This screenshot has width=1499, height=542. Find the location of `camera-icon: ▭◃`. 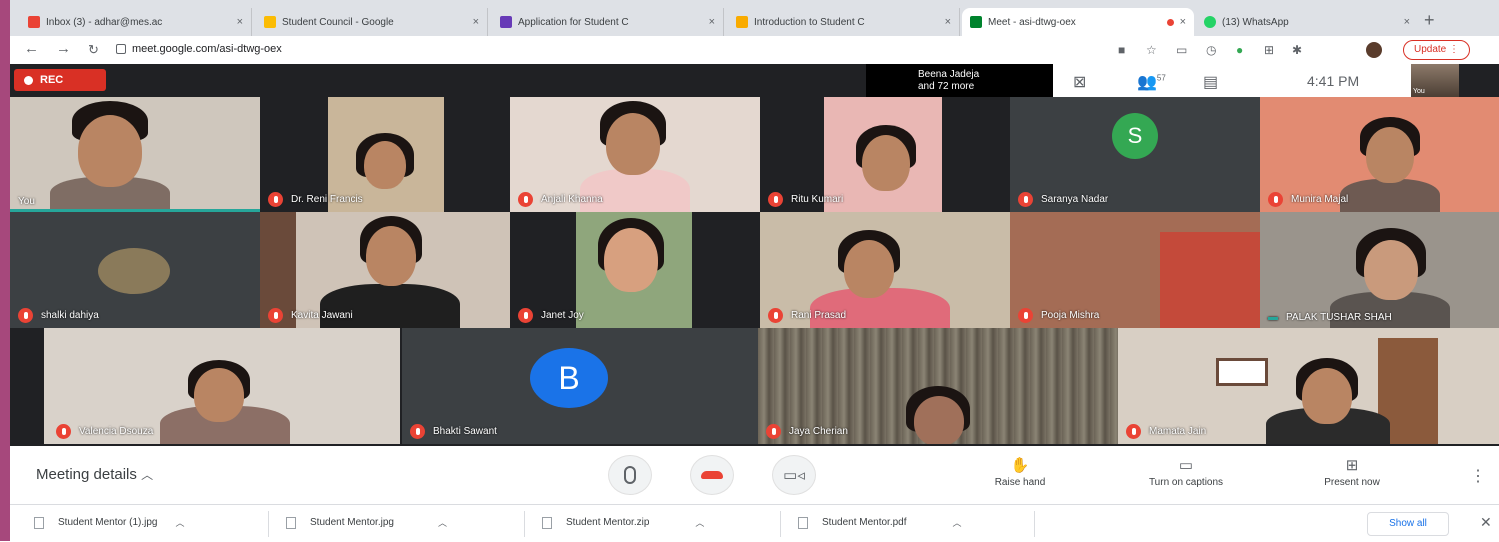

camera-icon: ▭◃ is located at coordinates (794, 475).